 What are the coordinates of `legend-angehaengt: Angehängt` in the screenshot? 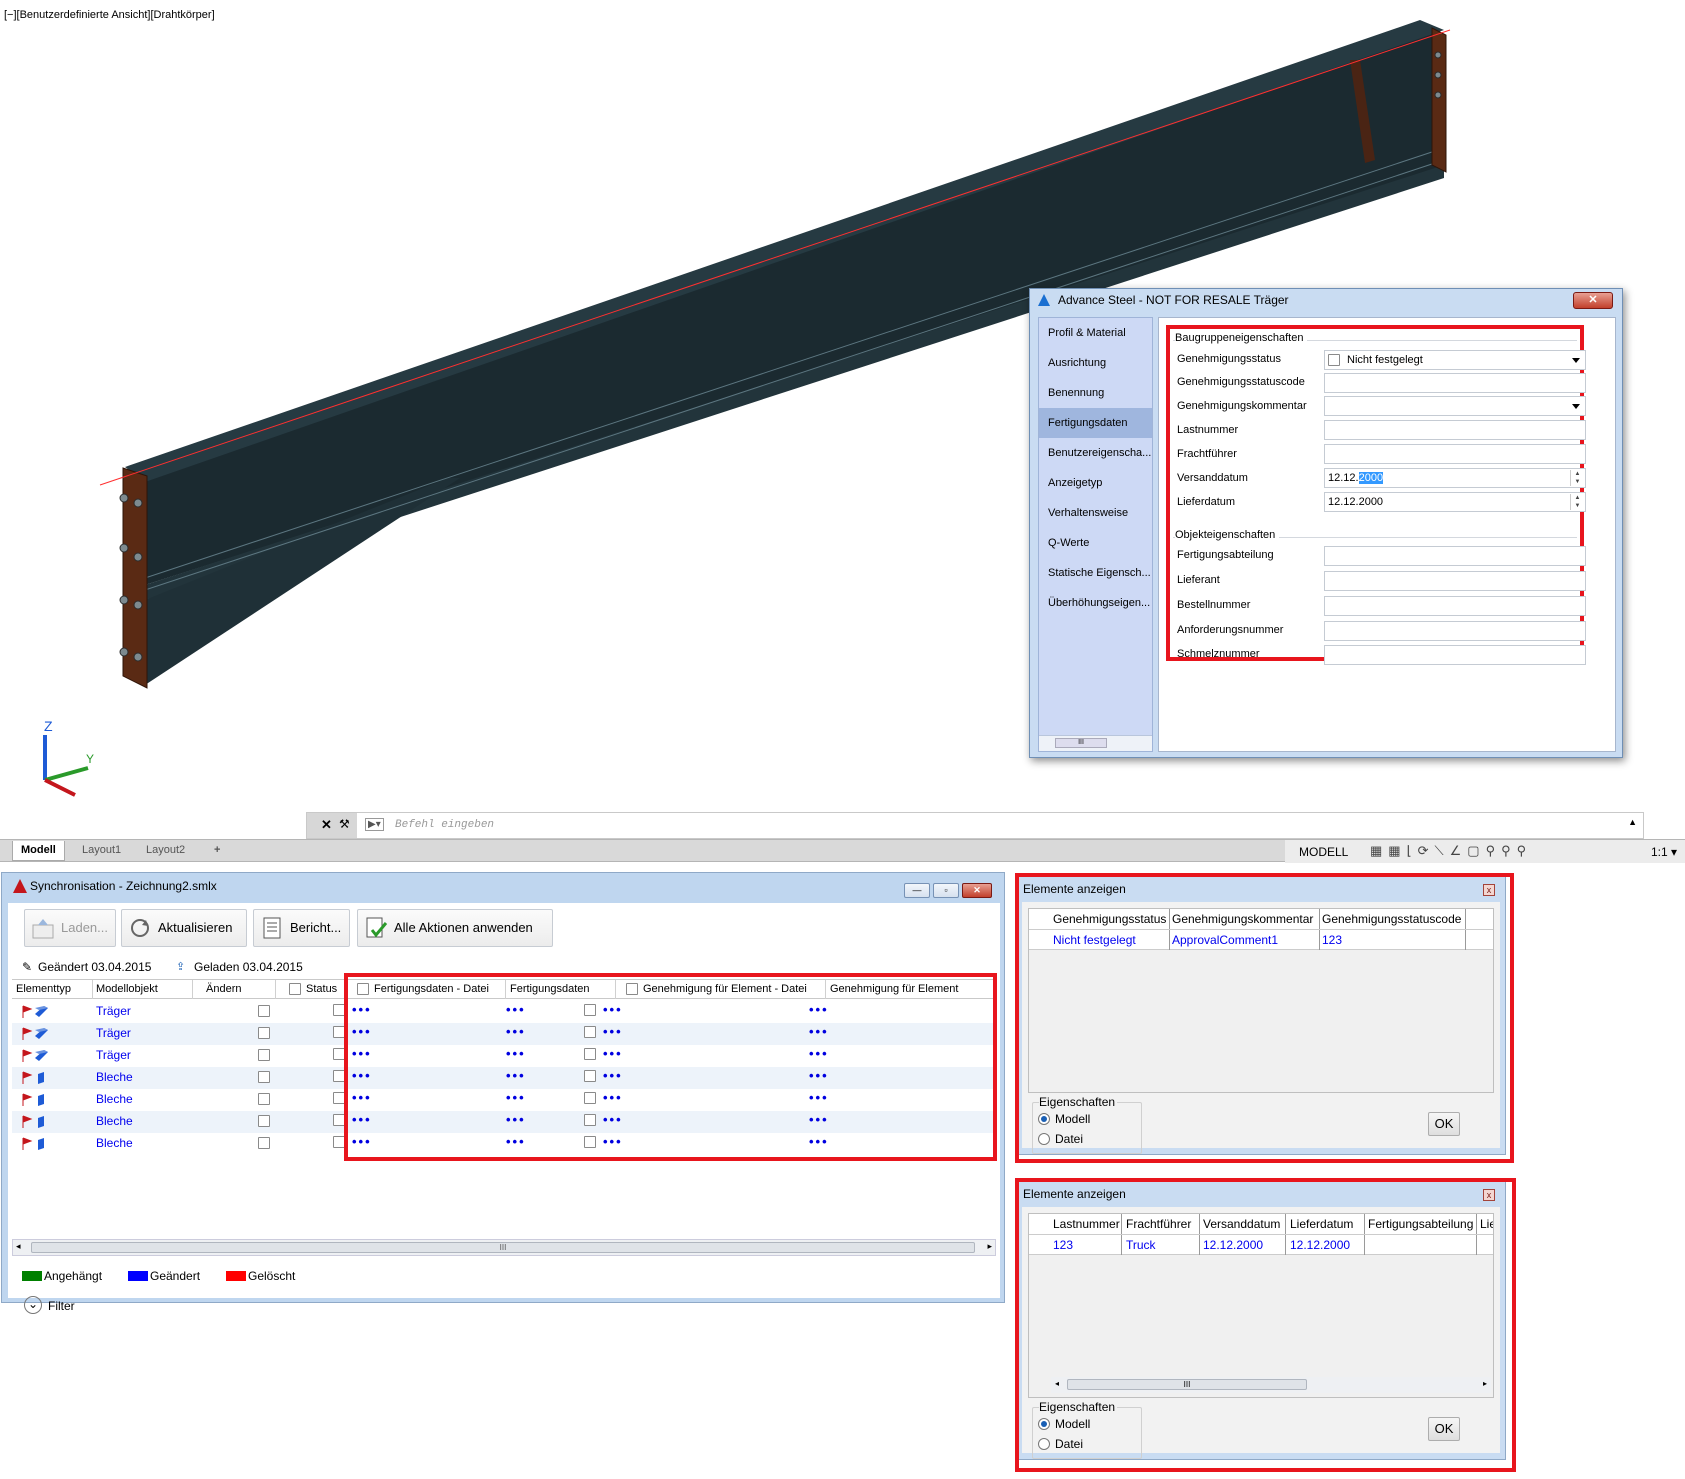 It's located at (62, 1276).